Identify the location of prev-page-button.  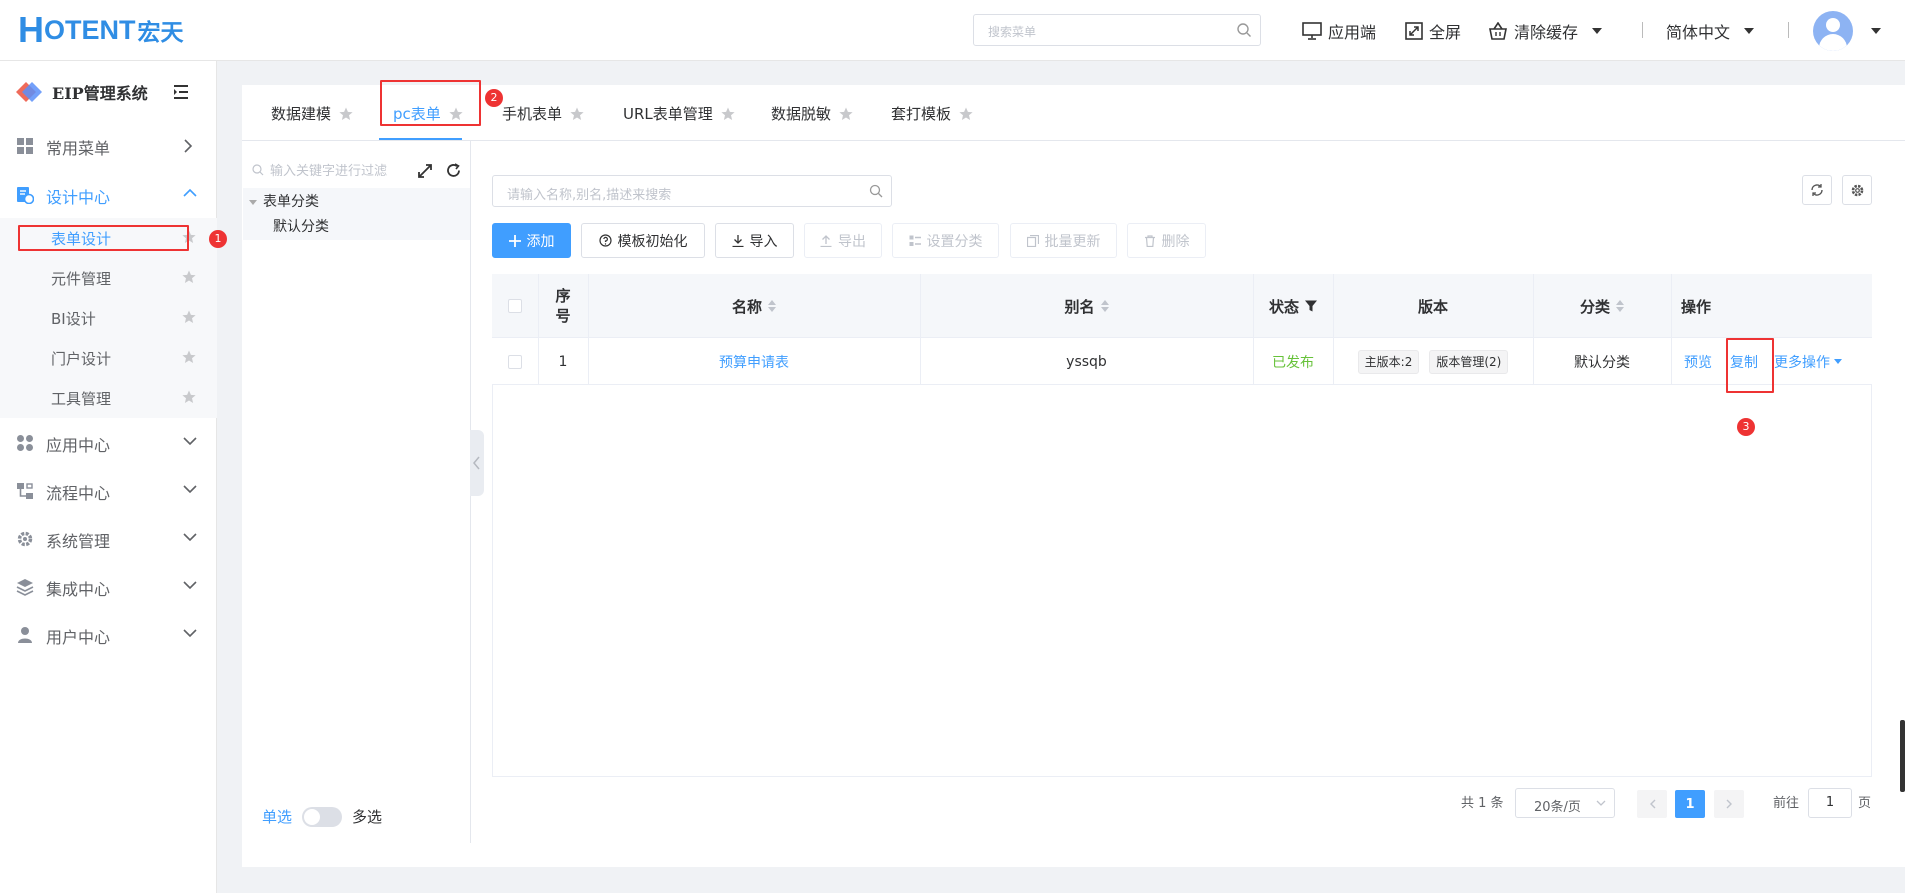
(1652, 804).